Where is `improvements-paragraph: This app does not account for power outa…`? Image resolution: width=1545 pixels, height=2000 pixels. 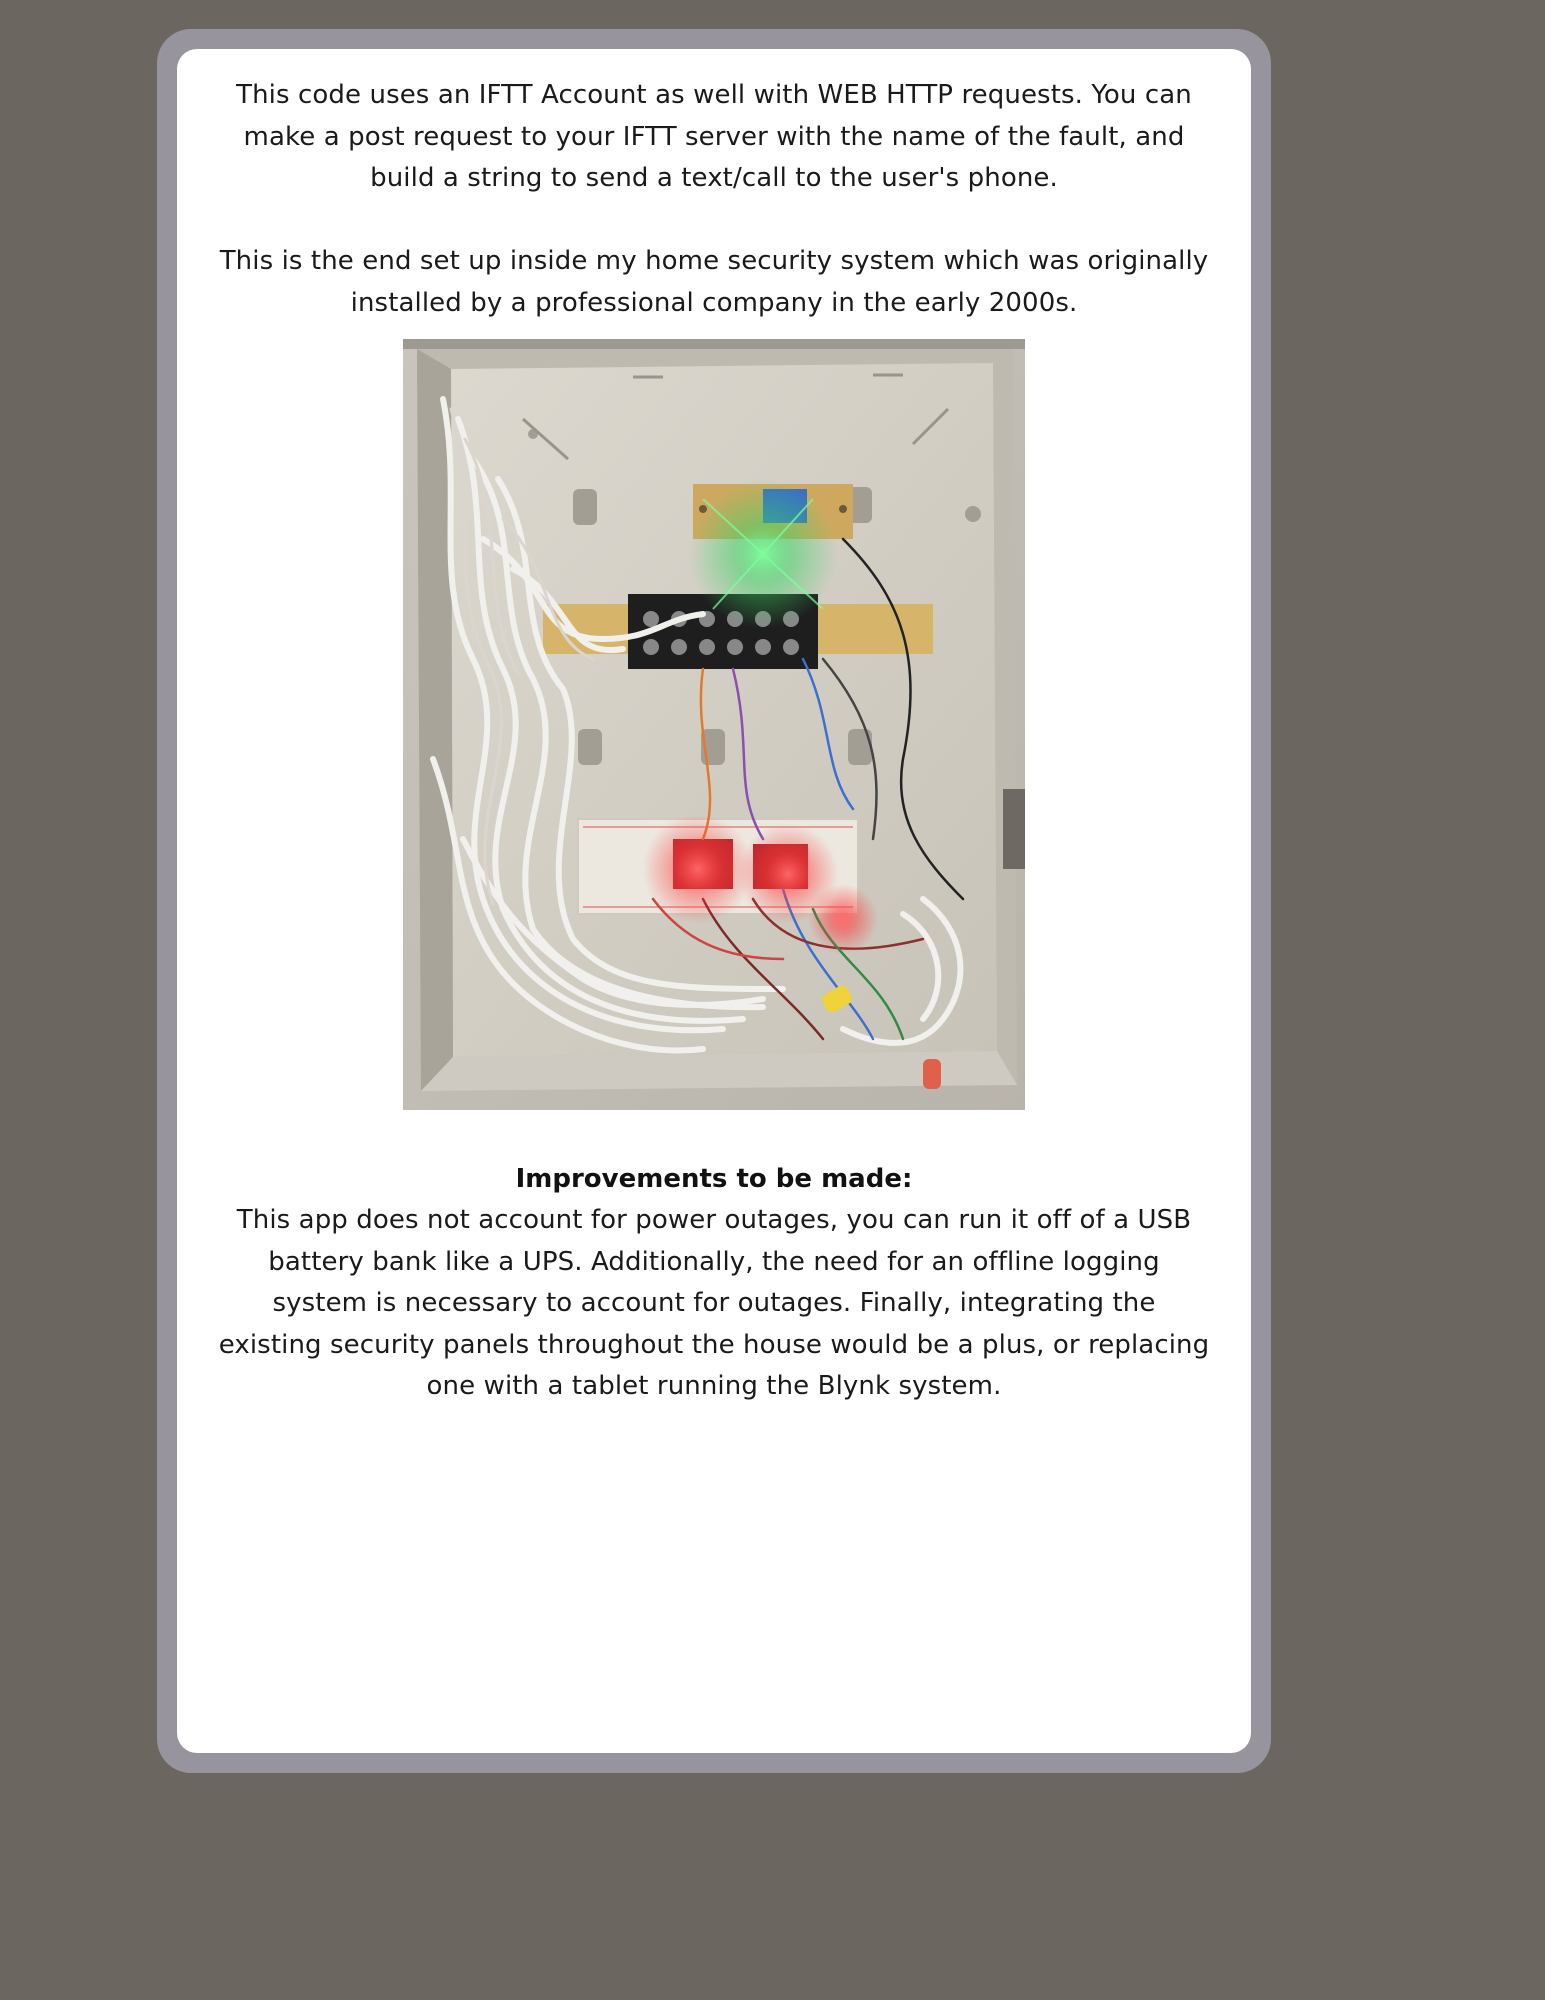 improvements-paragraph: This app does not account for power outa… is located at coordinates (714, 1303).